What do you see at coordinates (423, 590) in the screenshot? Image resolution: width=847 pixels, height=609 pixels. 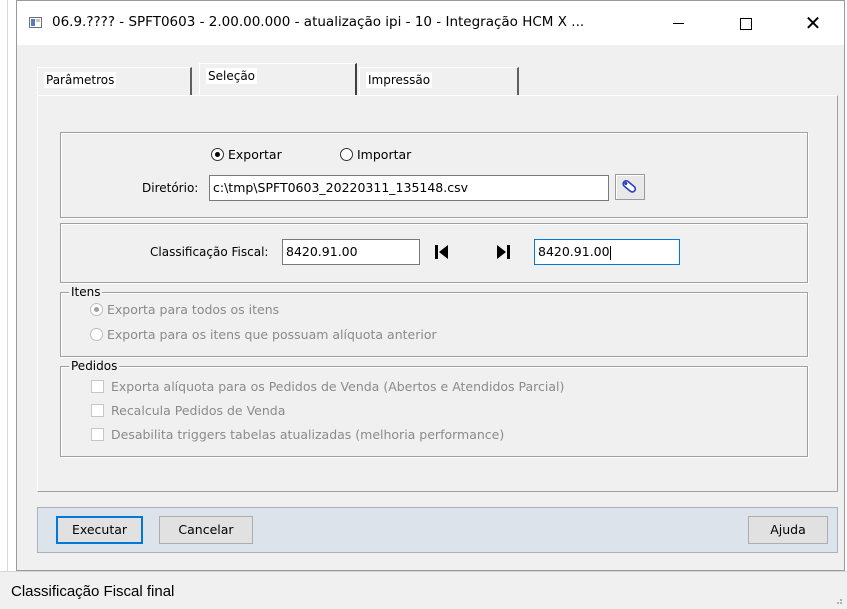 I see `status-bar: Classificação Fiscal final` at bounding box center [423, 590].